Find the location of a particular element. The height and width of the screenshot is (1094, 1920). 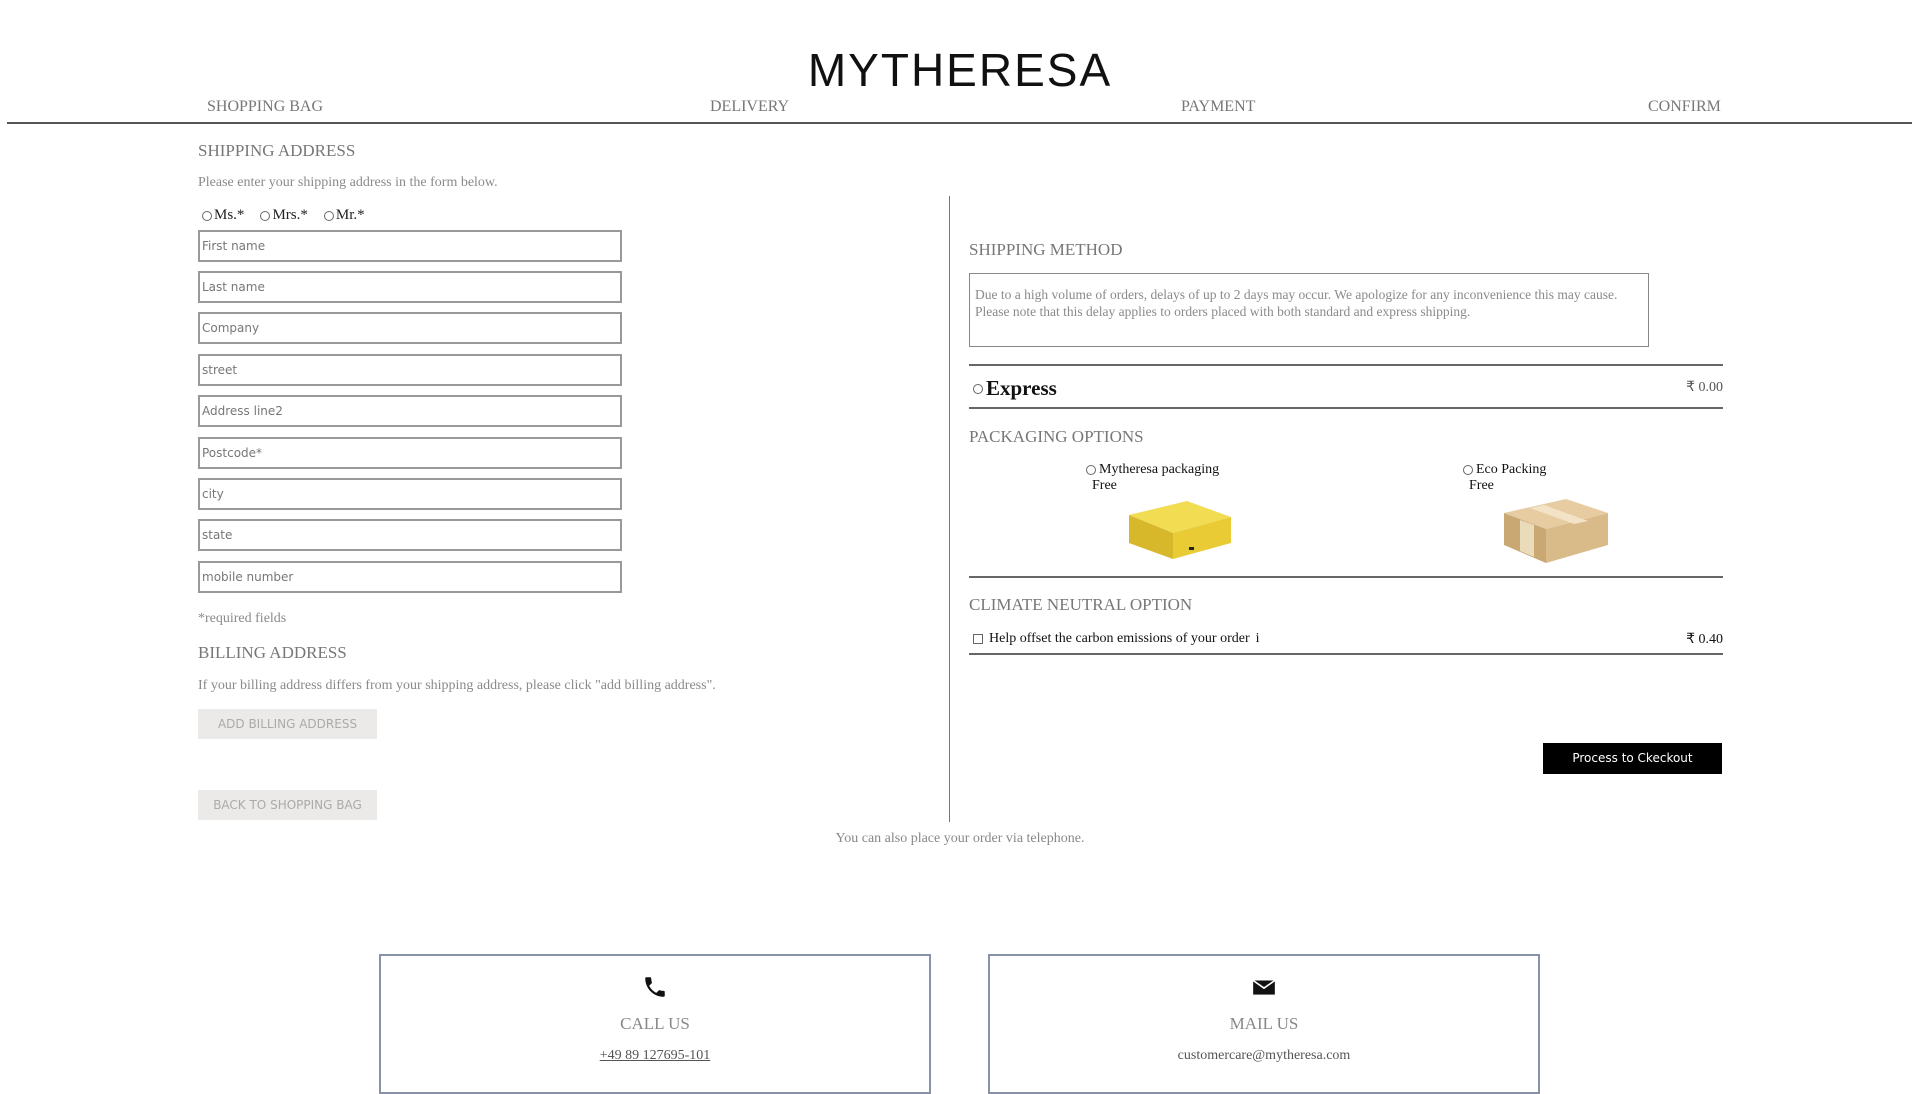

step-payment: PAYMENT is located at coordinates (1218, 106).